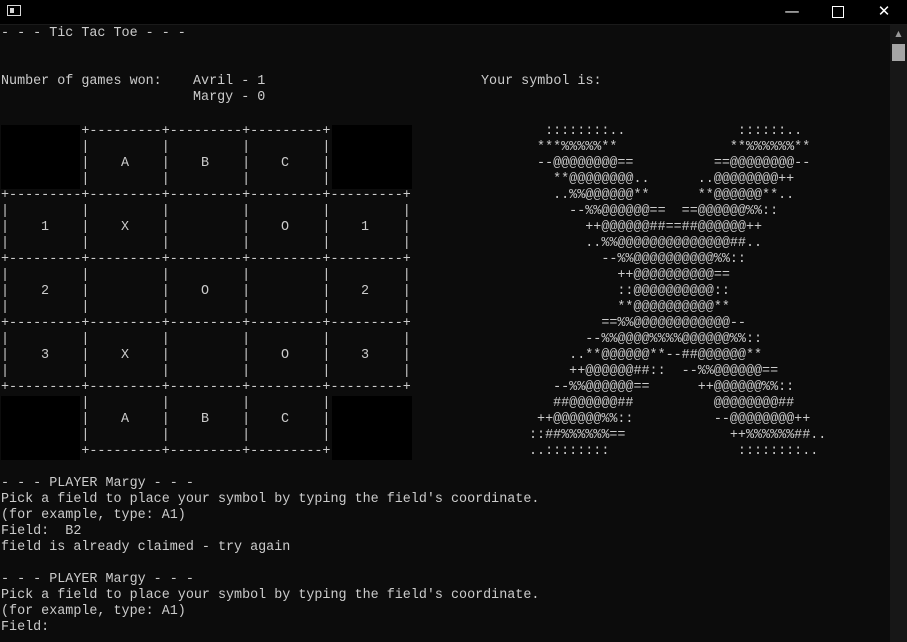 This screenshot has height=642, width=907. Describe the element at coordinates (125, 227) in the screenshot. I see `cell-a1: X` at that location.